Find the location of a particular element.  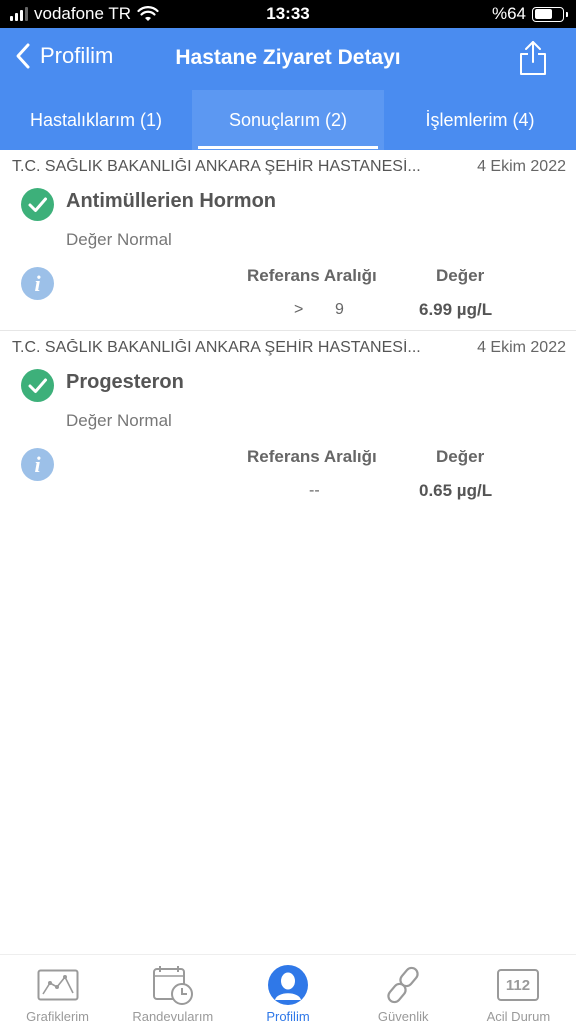

chevron-left-icon is located at coordinates (23, 56).